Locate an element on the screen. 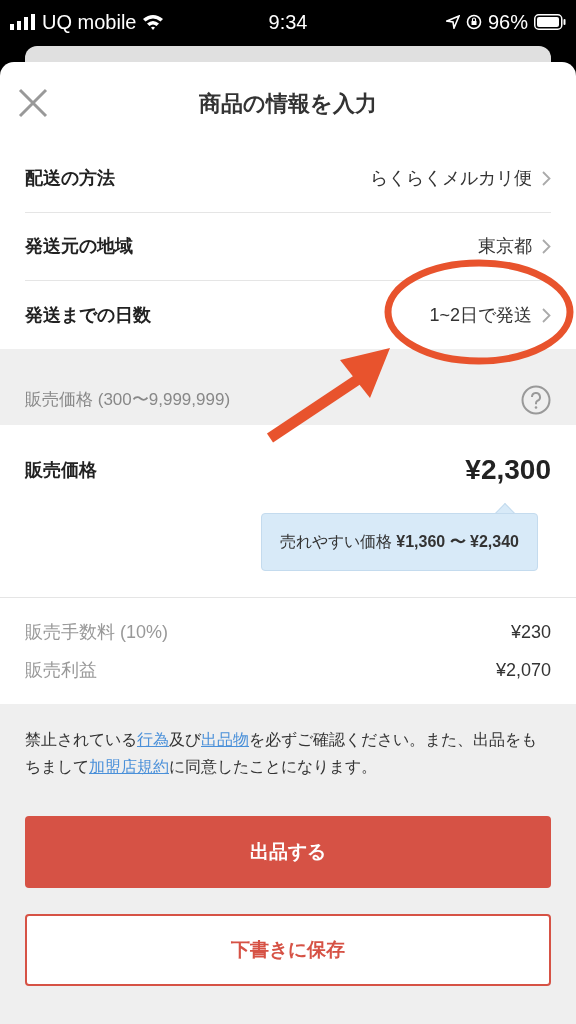 The height and width of the screenshot is (1024, 576). fee-label: 販売利益 is located at coordinates (61, 670).